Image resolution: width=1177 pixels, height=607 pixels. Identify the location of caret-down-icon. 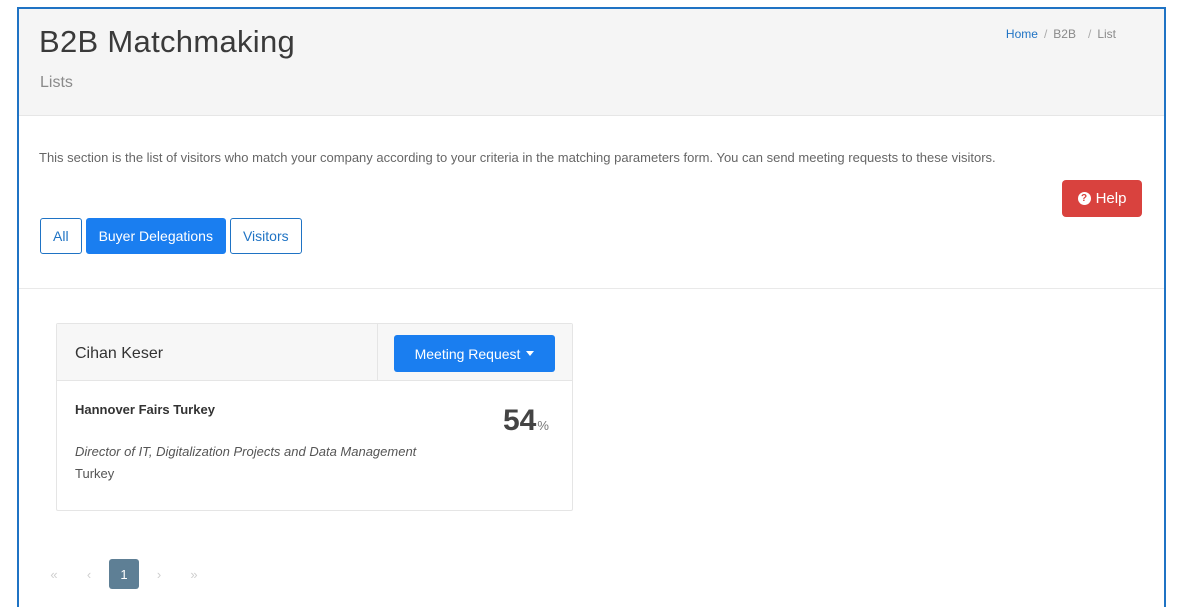
(530, 353).